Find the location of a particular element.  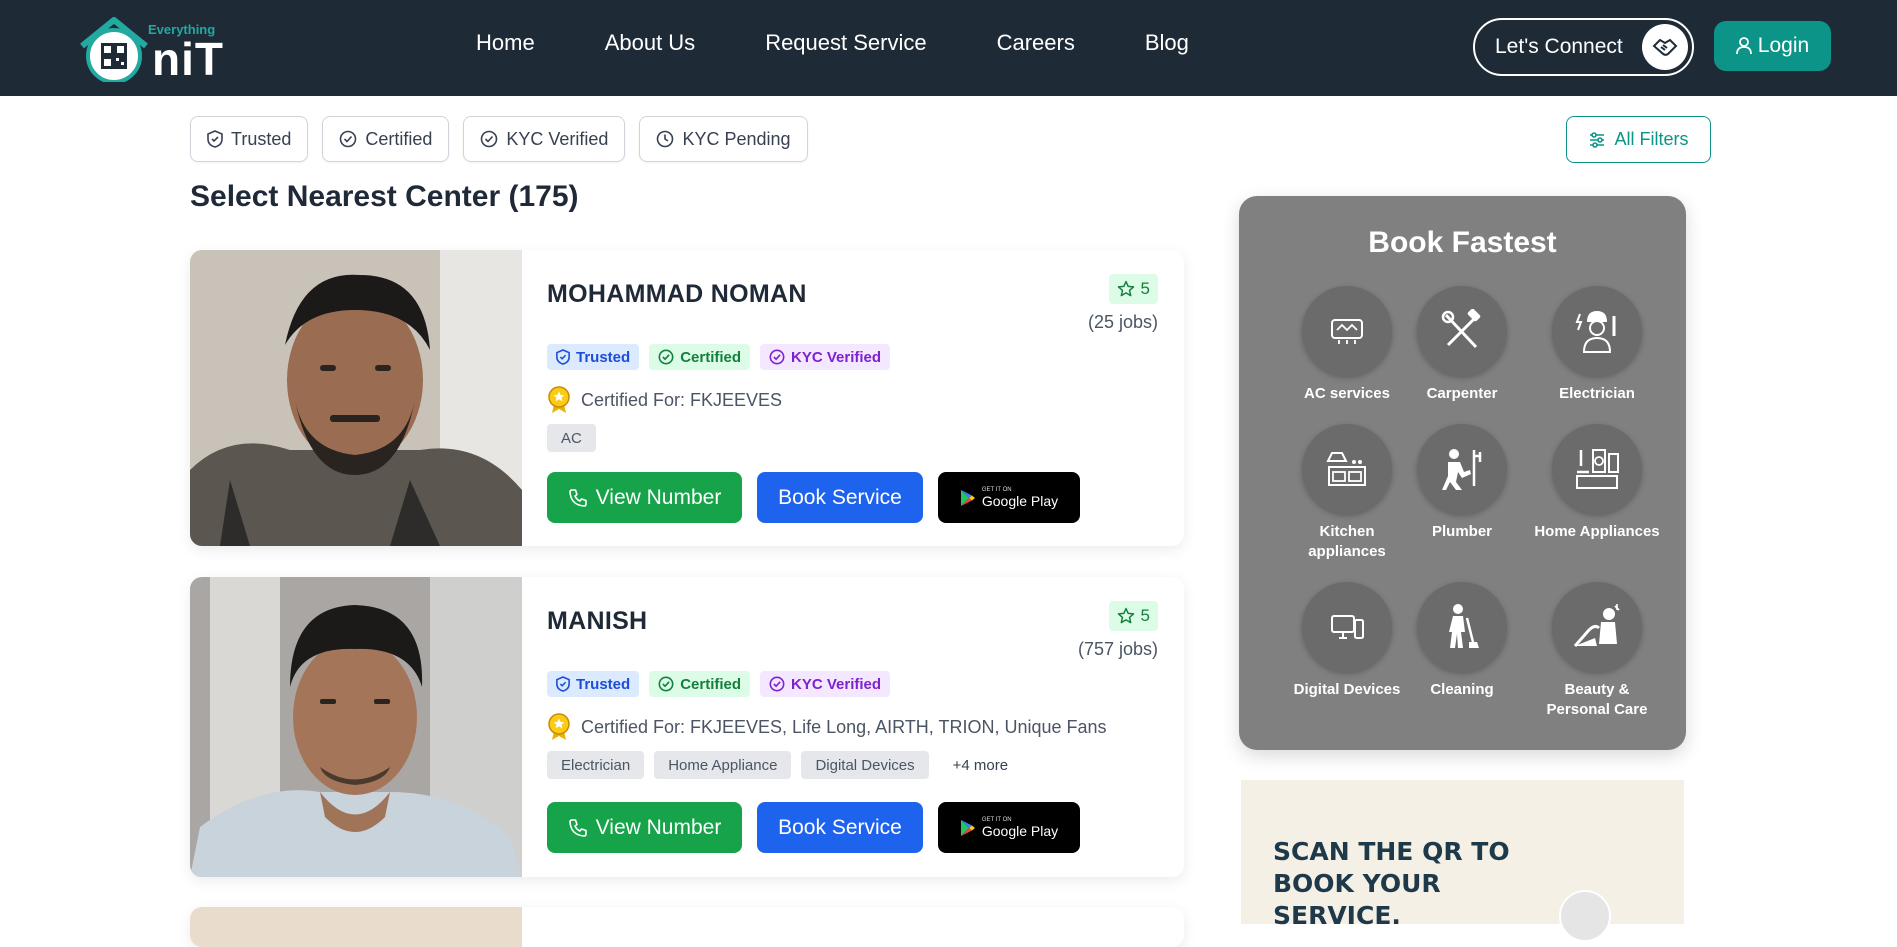

rating-value: 5 is located at coordinates (1145, 615).